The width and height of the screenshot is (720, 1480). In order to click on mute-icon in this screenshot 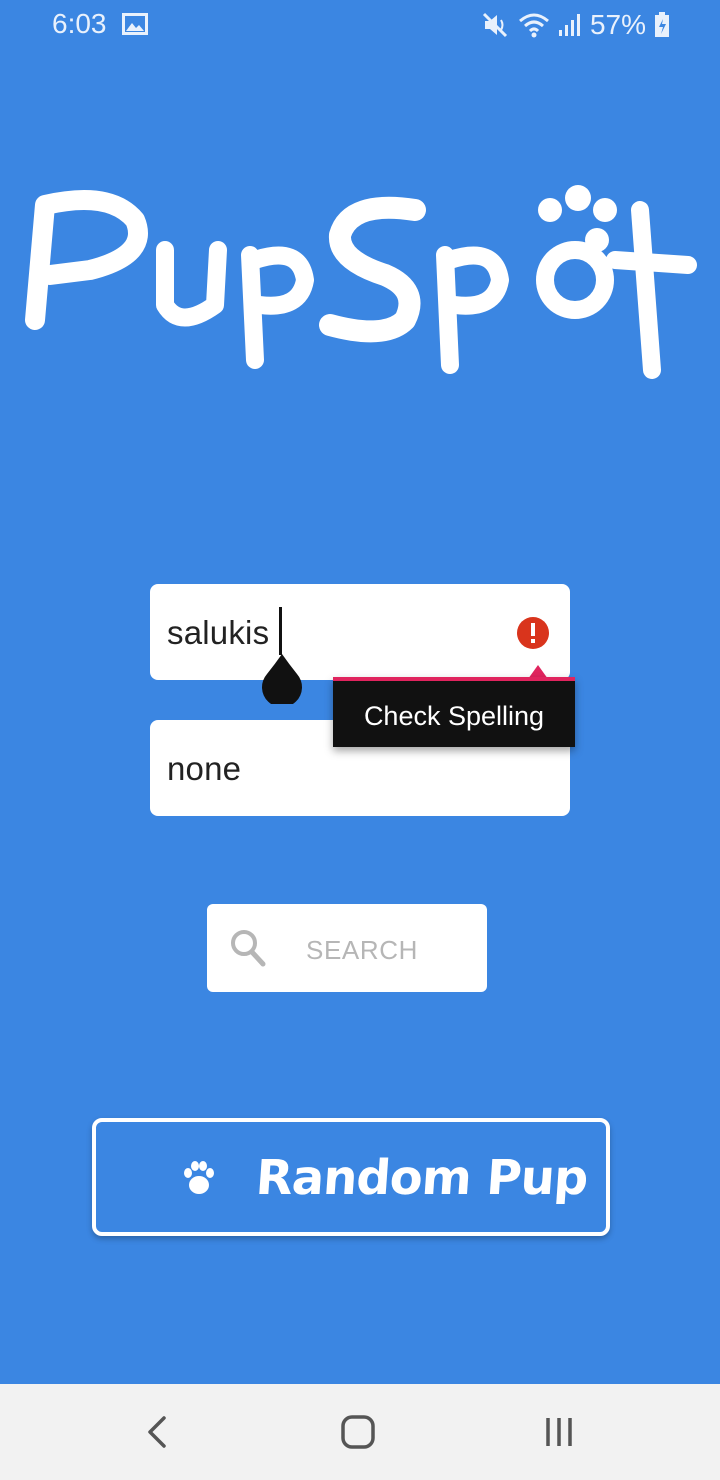, I will do `click(495, 25)`.